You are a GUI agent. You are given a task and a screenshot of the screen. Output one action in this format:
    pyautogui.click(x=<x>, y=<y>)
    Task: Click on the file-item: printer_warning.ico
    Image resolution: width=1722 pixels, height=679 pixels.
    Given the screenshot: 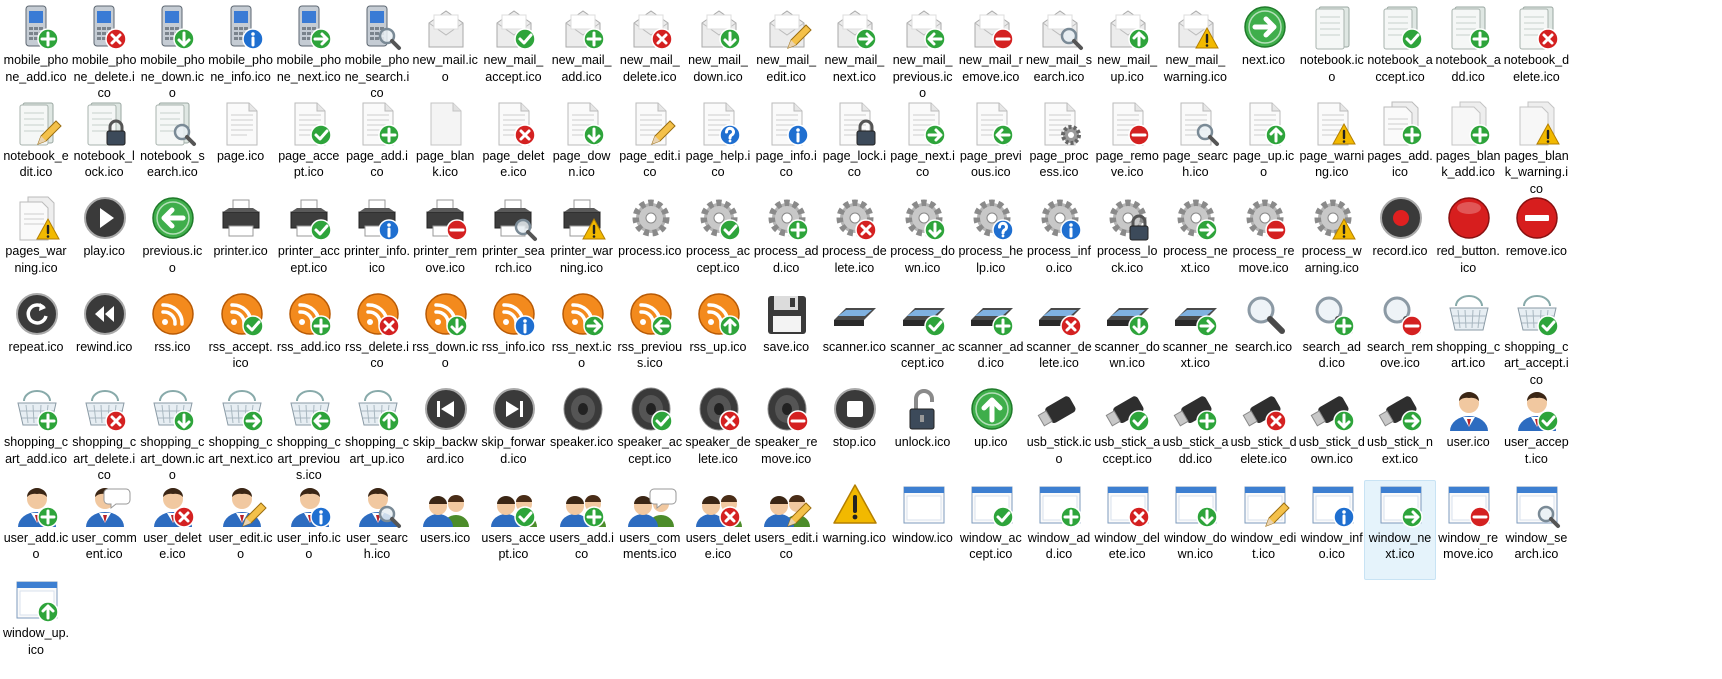 What is the action you would take?
    pyautogui.click(x=582, y=243)
    